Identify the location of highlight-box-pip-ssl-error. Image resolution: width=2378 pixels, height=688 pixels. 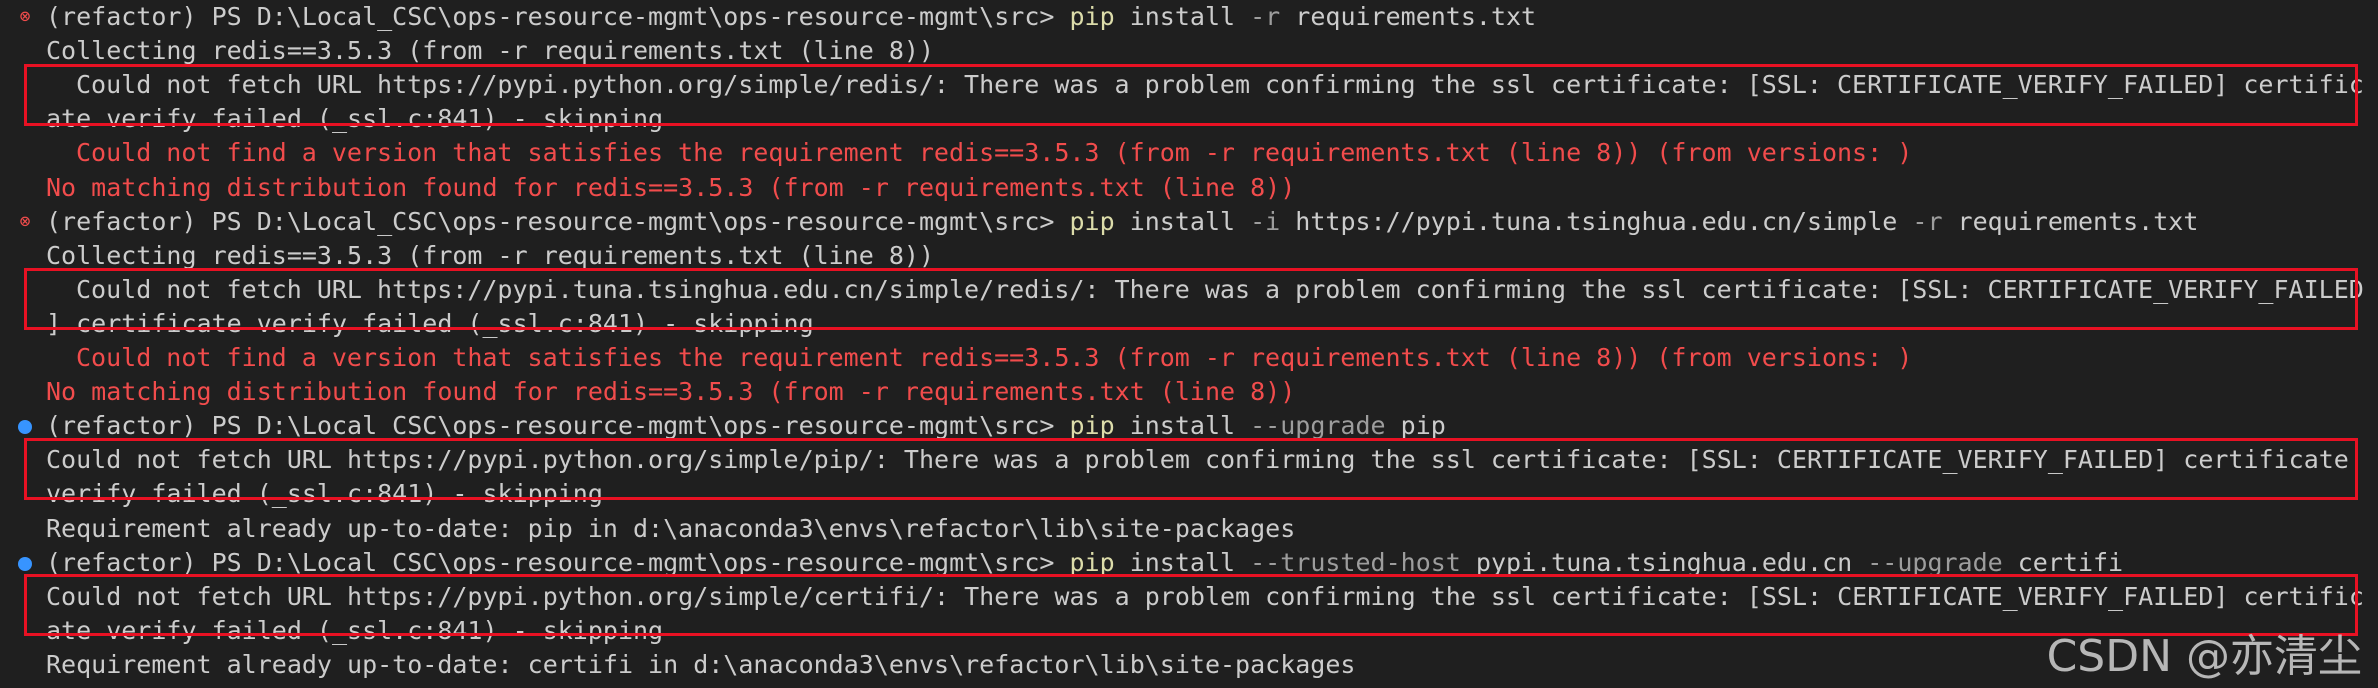
(1191, 469).